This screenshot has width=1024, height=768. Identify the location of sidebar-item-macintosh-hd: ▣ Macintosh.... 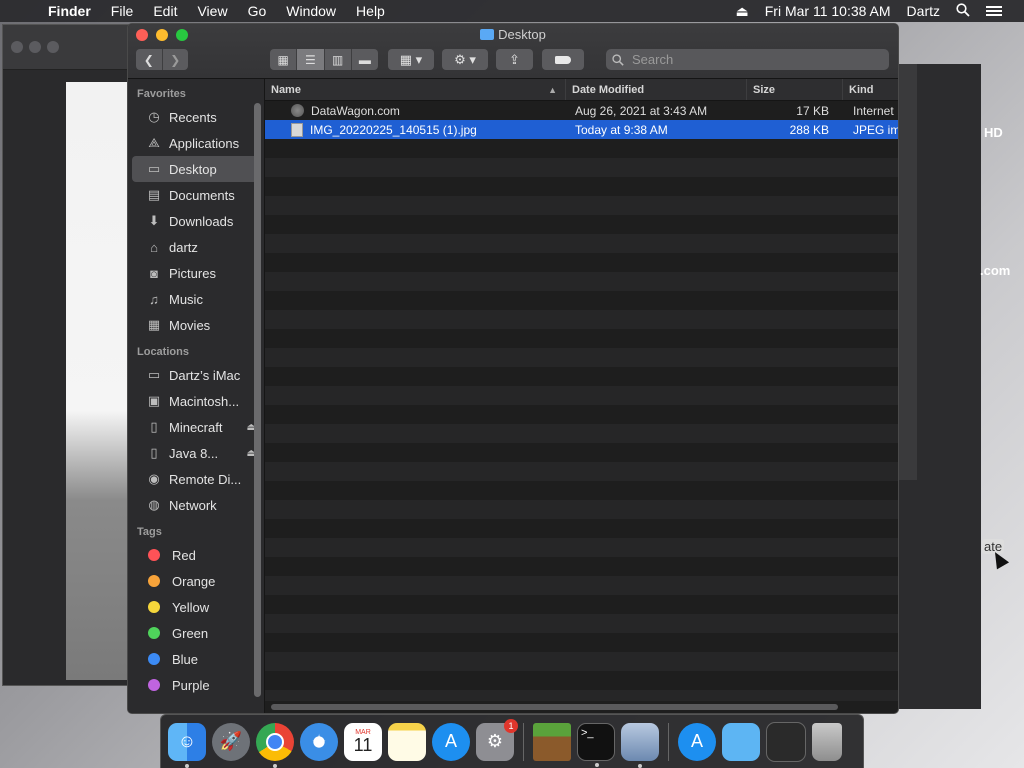
(196, 401).